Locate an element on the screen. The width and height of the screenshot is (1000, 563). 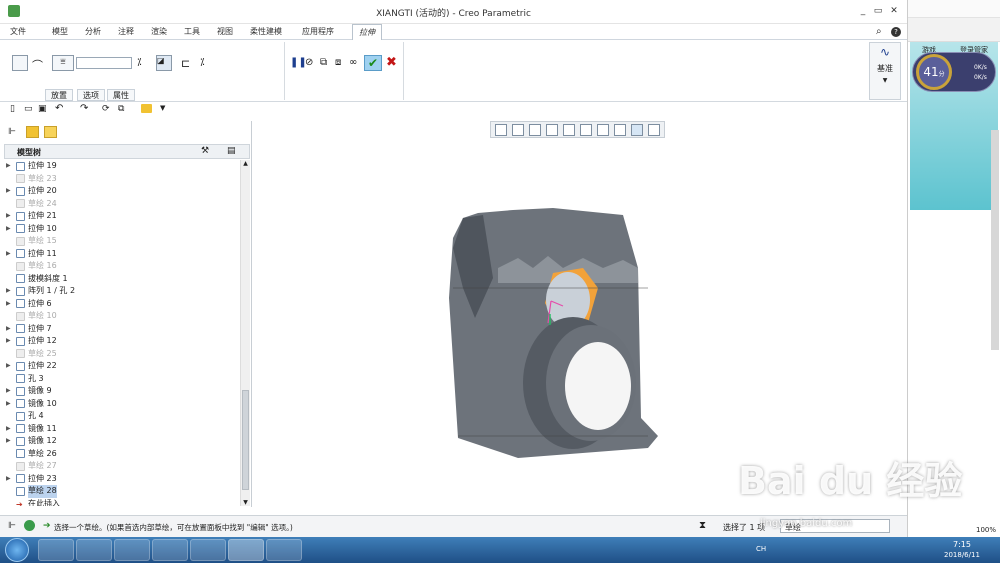
confirm-button: ✔ is located at coordinates (373, 63).